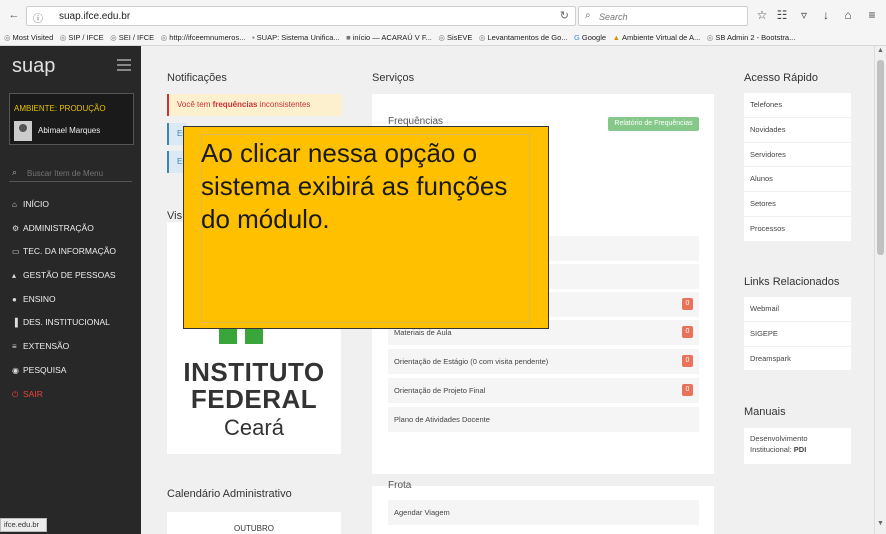 This screenshot has width=886, height=534. What do you see at coordinates (14, 204) in the screenshot?
I see `home-icon: ⌂` at bounding box center [14, 204].